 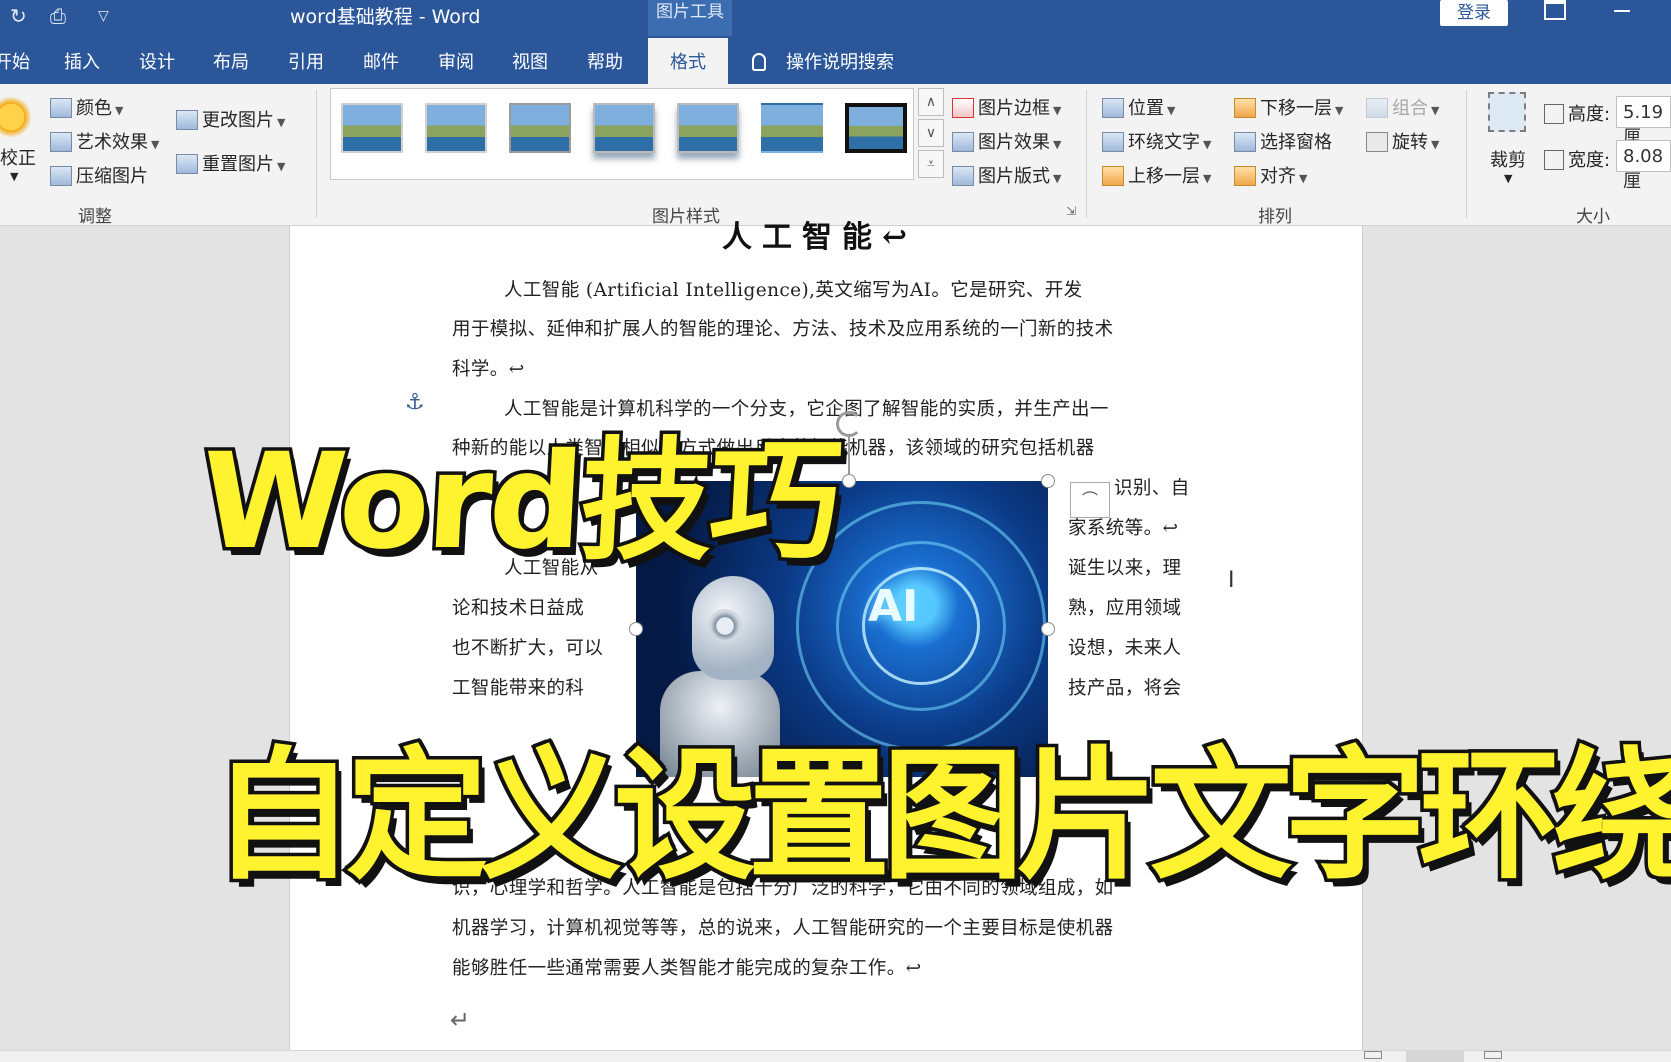 I want to click on picture-layout-button: 图片版式 ▼, so click(x=1006, y=175).